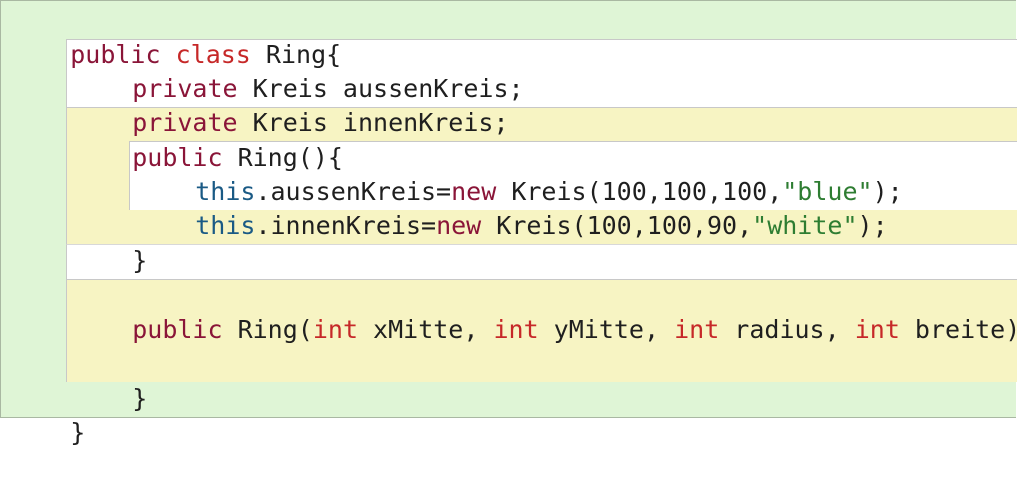 The image size is (1017, 484). What do you see at coordinates (346, 225) in the screenshot?
I see `field-access: .innenKreis=` at bounding box center [346, 225].